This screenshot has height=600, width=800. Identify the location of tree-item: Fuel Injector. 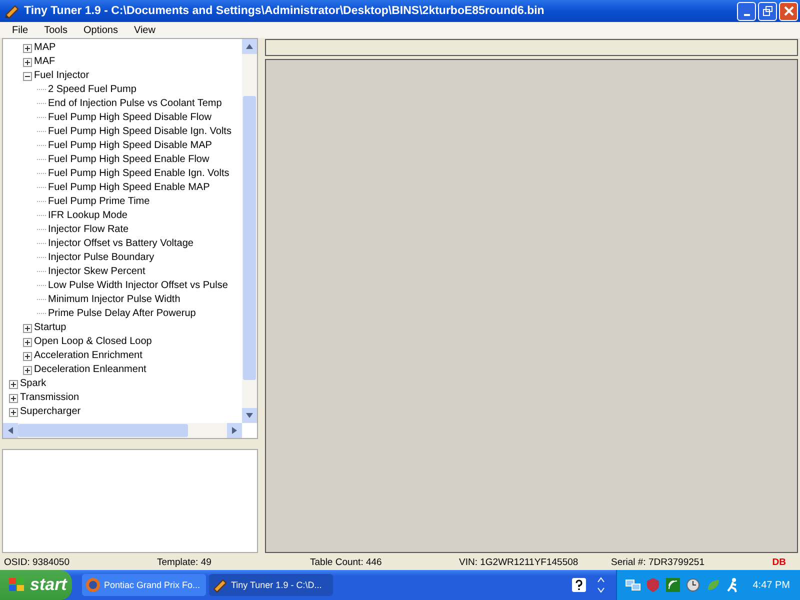
(62, 76).